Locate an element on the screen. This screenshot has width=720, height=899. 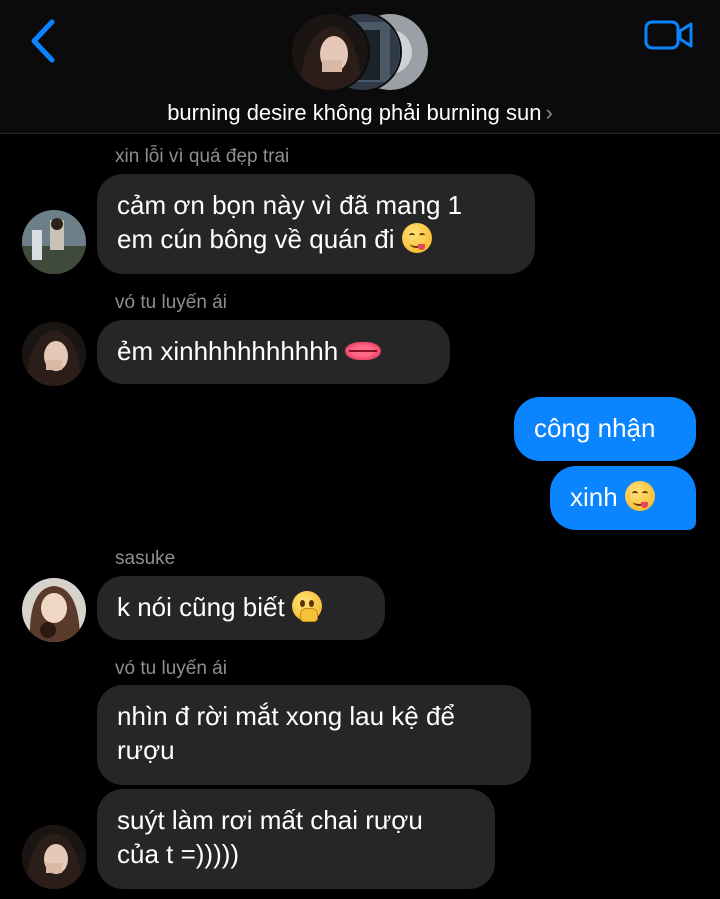
group-avatar-stack is located at coordinates (360, 52).